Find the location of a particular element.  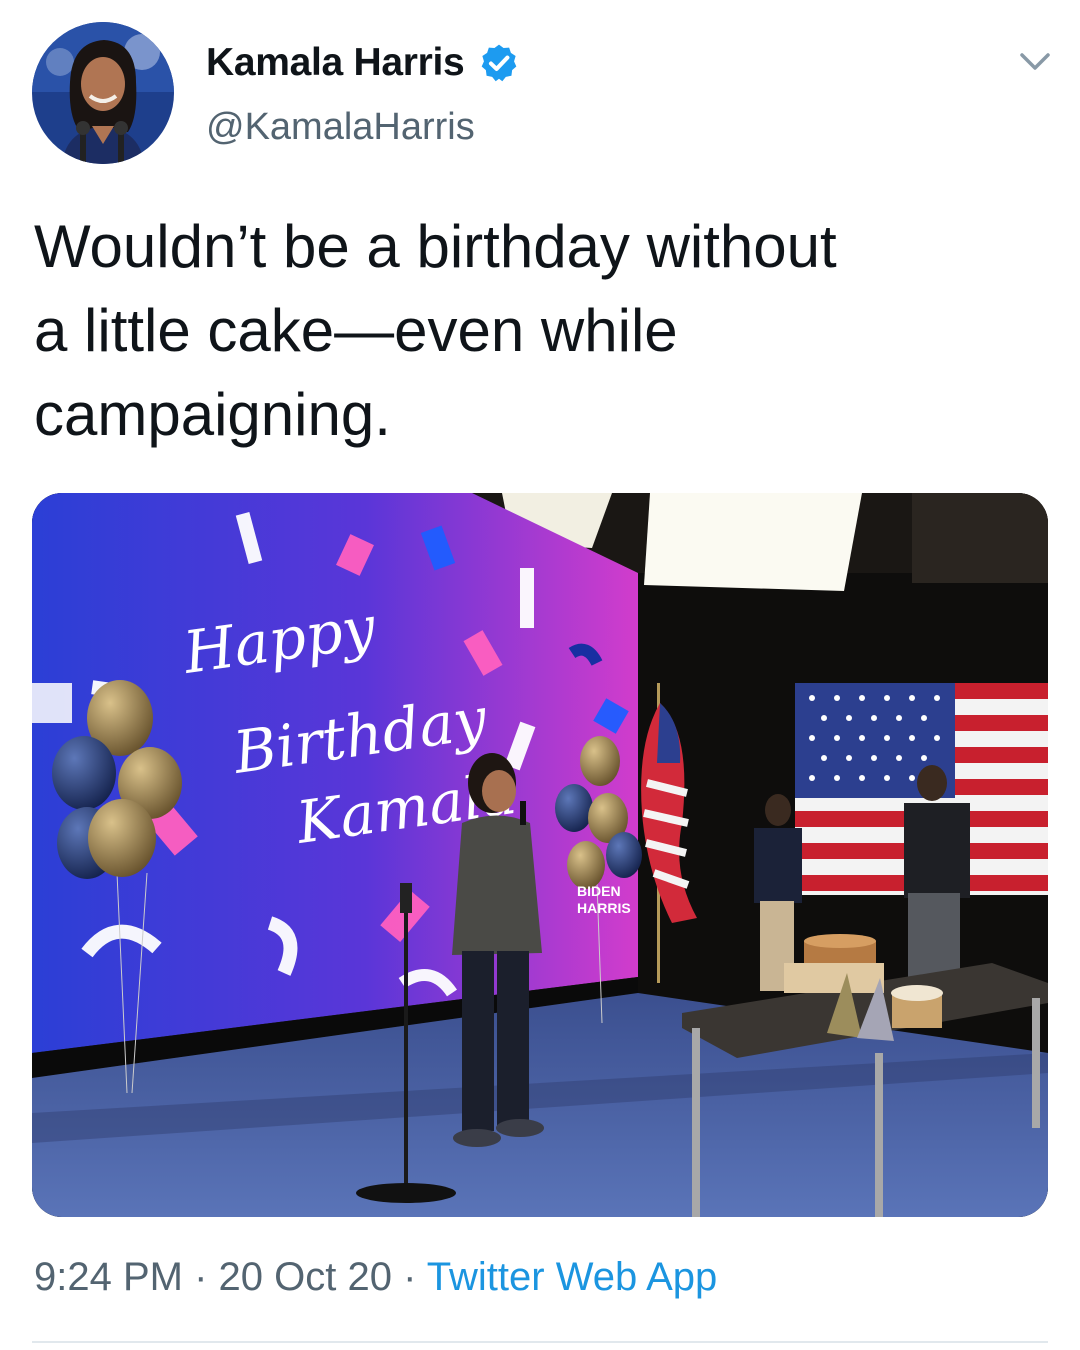

tweet-time: 9:24 PM is located at coordinates (108, 1277).